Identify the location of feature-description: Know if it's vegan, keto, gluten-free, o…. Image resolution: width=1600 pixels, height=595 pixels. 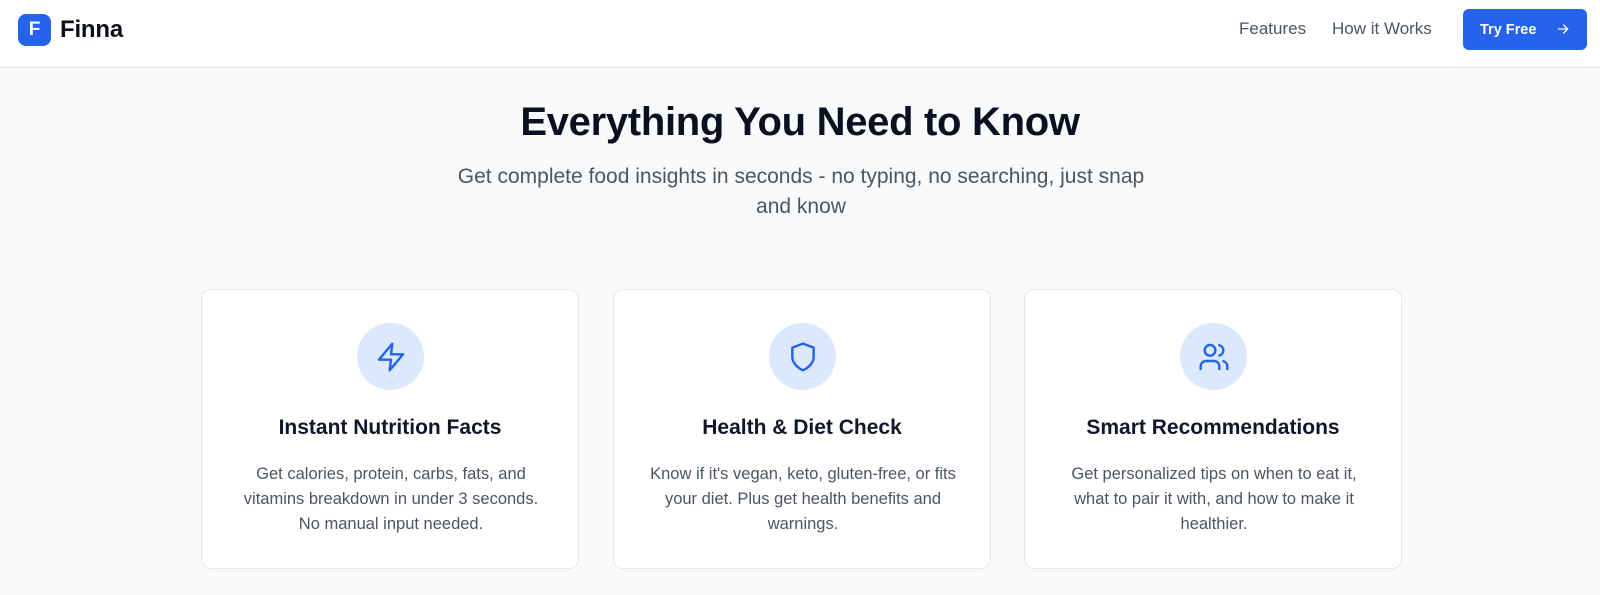
(803, 499).